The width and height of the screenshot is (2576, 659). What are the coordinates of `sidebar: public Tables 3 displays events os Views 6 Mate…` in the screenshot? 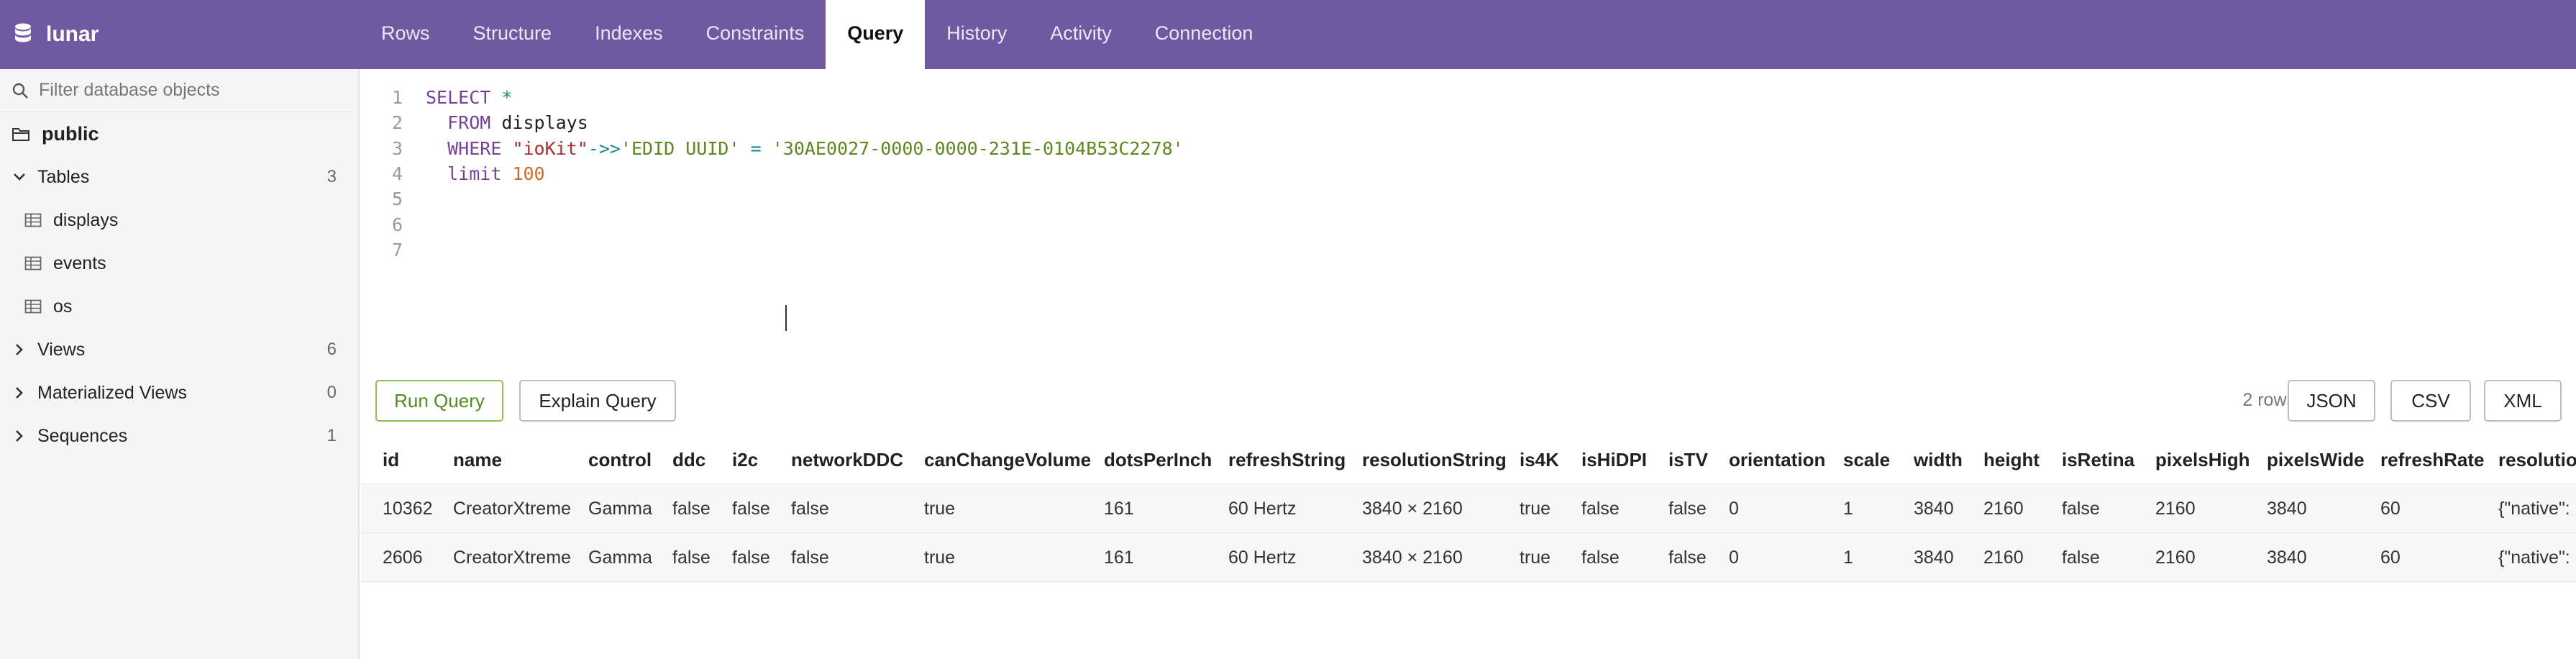 It's located at (180, 364).